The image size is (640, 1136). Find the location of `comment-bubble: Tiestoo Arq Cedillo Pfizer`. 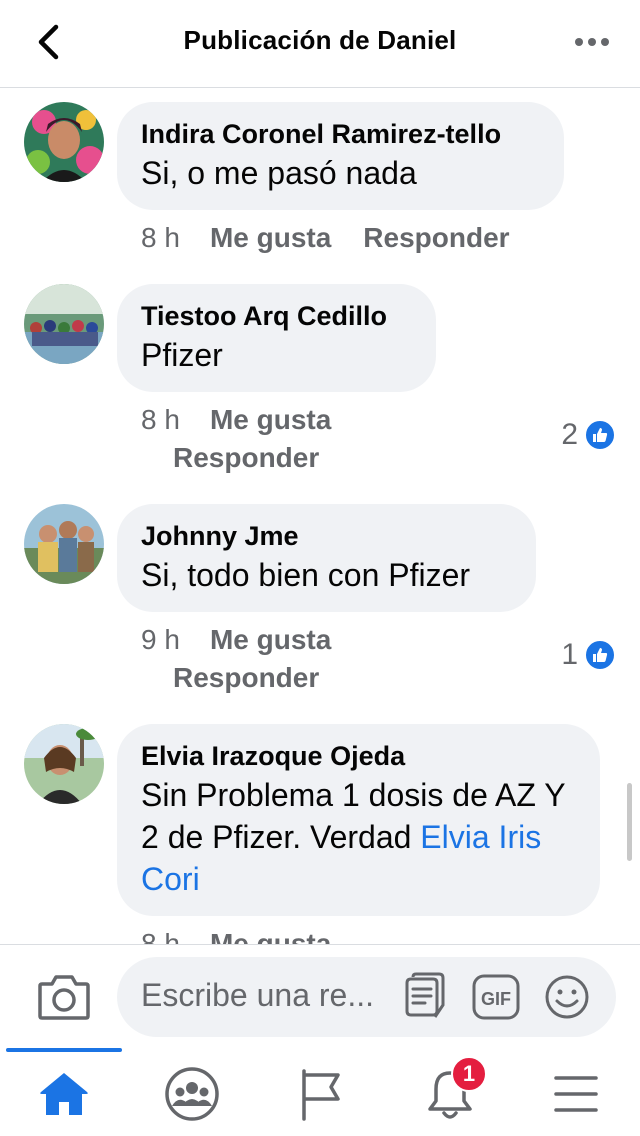

comment-bubble: Tiestoo Arq Cedillo Pfizer is located at coordinates (276, 338).